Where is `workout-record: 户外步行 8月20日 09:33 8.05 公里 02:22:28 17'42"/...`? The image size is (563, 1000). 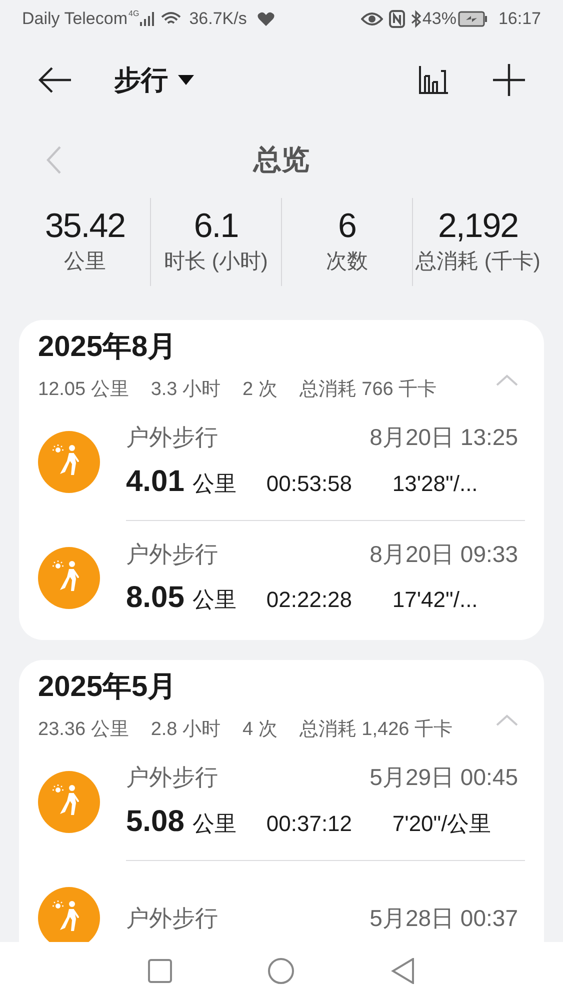
workout-record: 户外步行 8月20日 09:33 8.05 公里 02:22:28 17'42"/... is located at coordinates (281, 578).